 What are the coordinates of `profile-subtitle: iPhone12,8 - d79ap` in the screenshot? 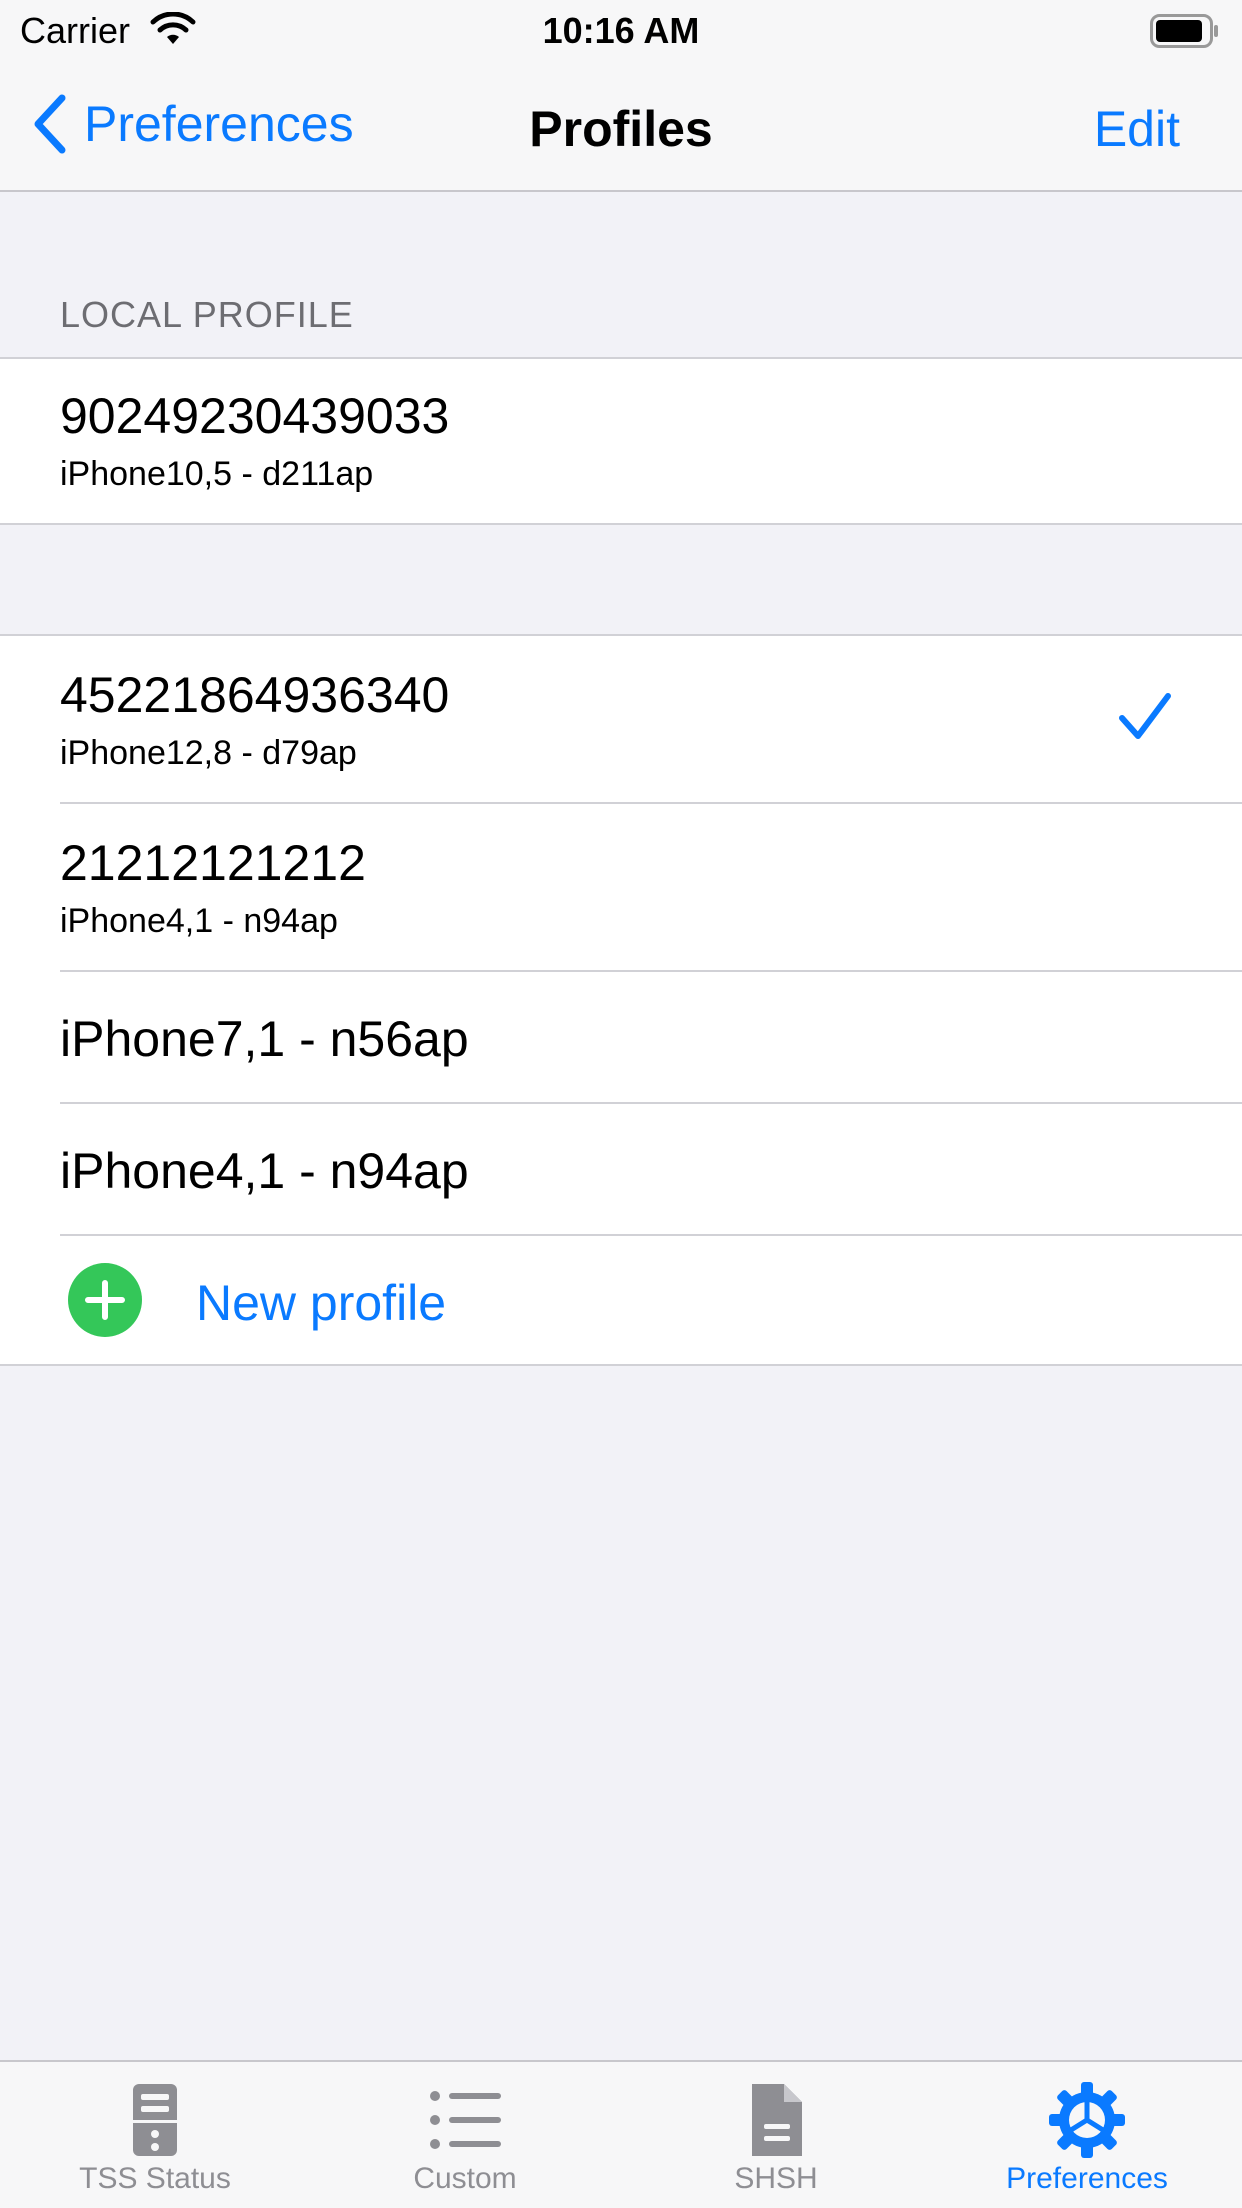 It's located at (208, 753).